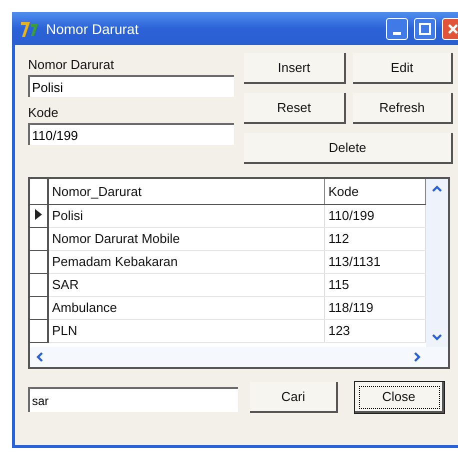 This screenshot has width=458, height=453. Describe the element at coordinates (397, 33) in the screenshot. I see `minimize-icon` at that location.